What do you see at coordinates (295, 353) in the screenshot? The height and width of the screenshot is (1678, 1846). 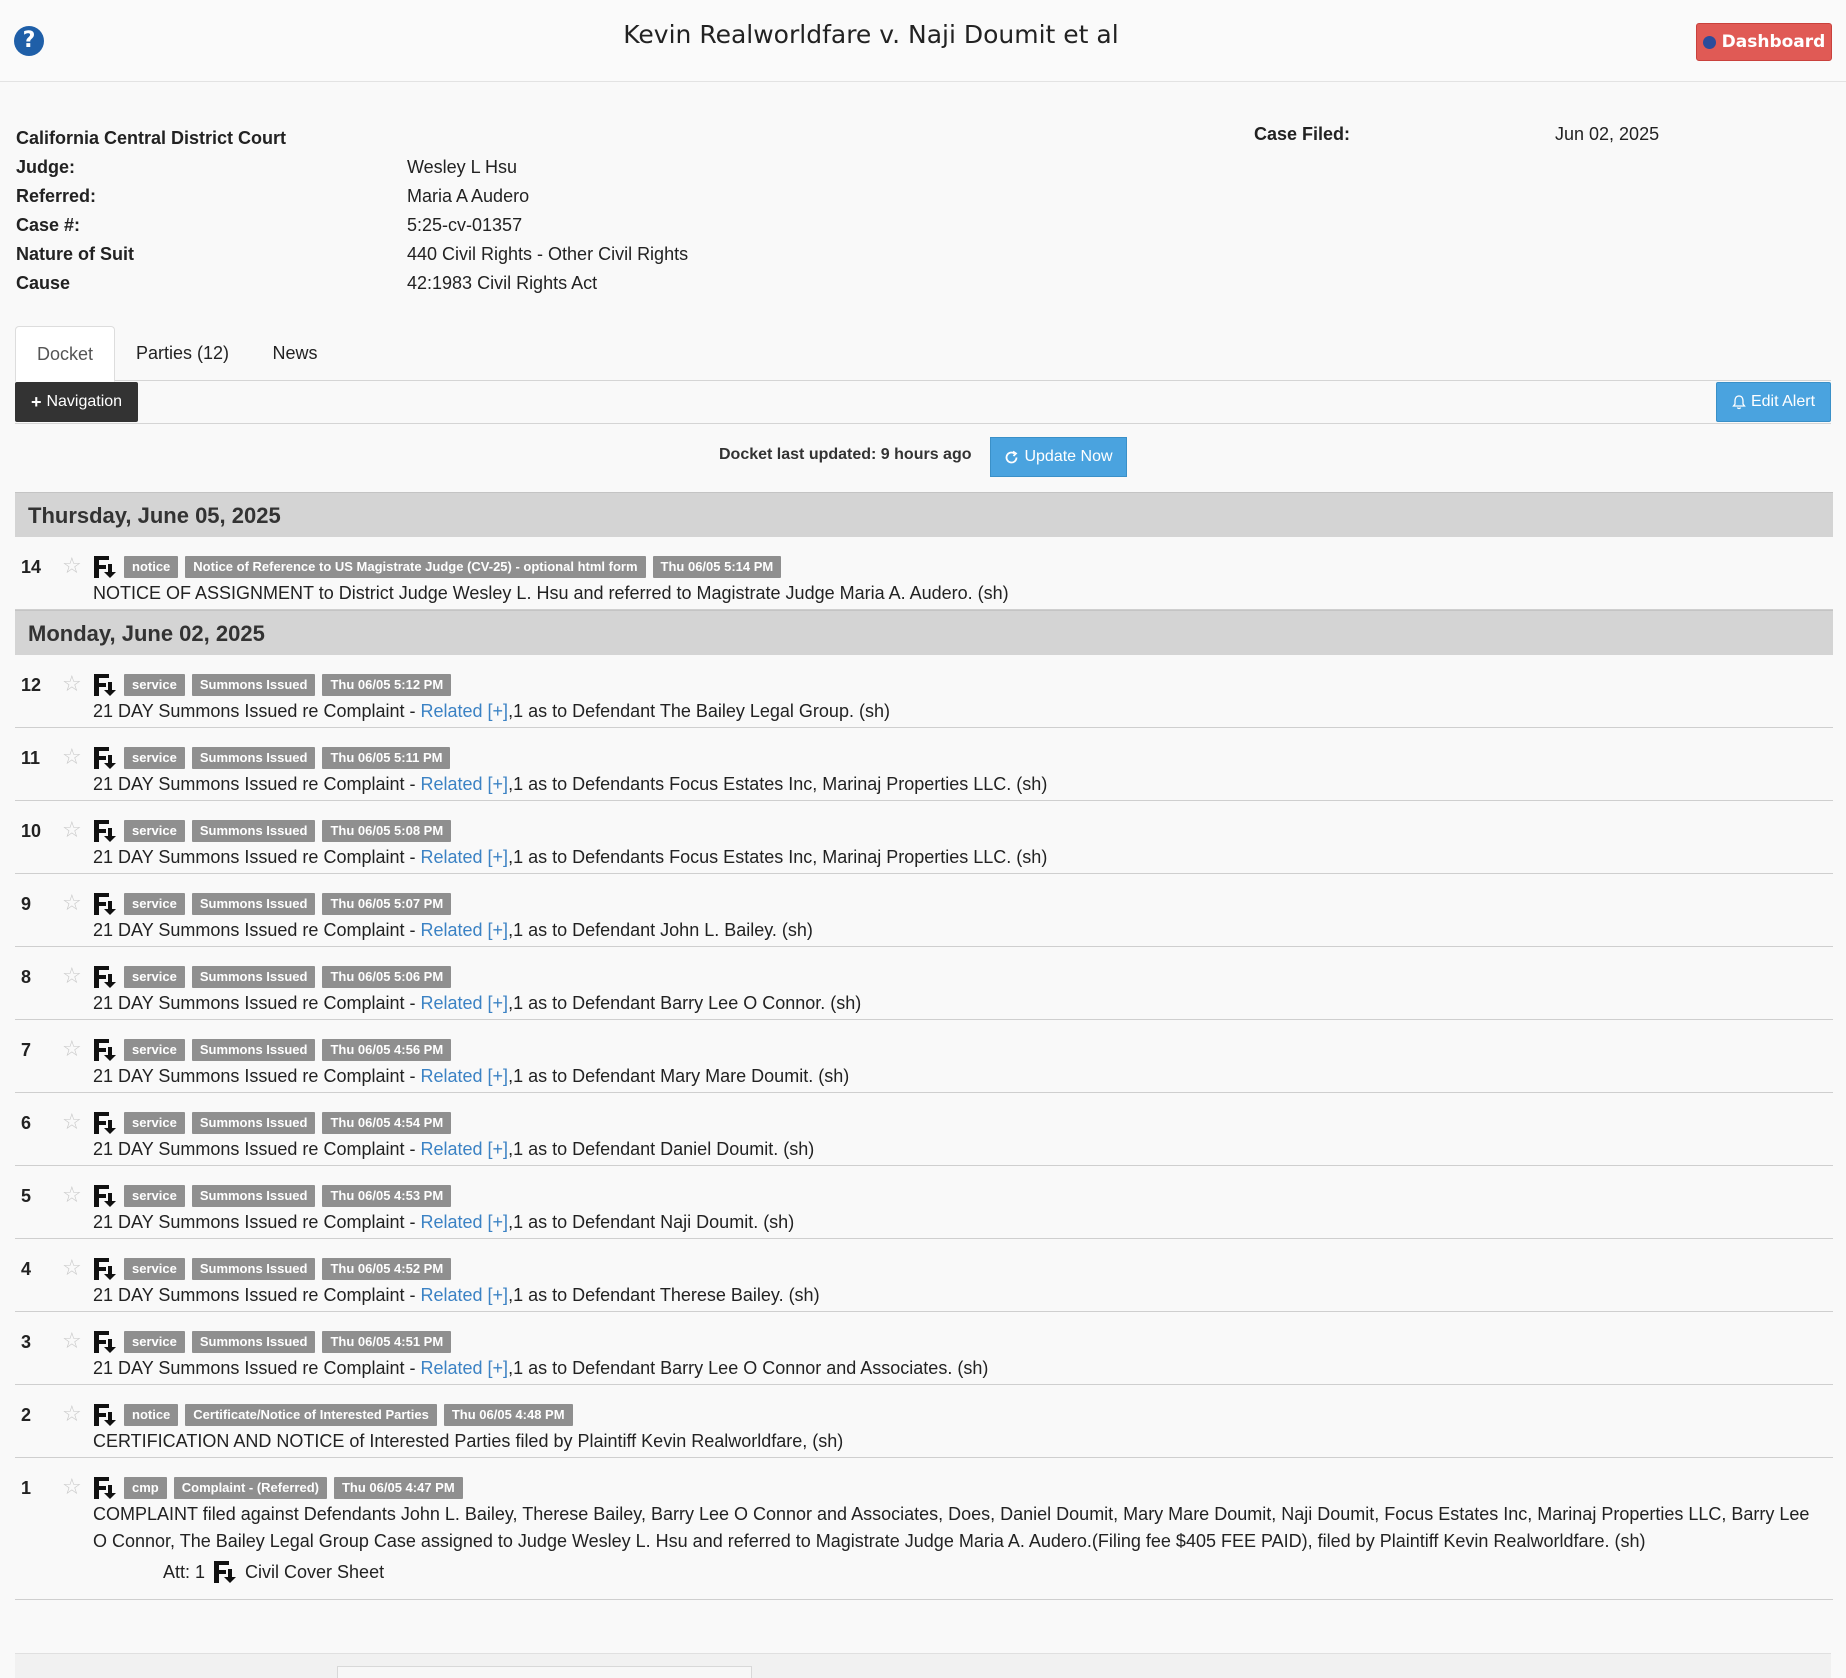 I see `tab-news: News` at bounding box center [295, 353].